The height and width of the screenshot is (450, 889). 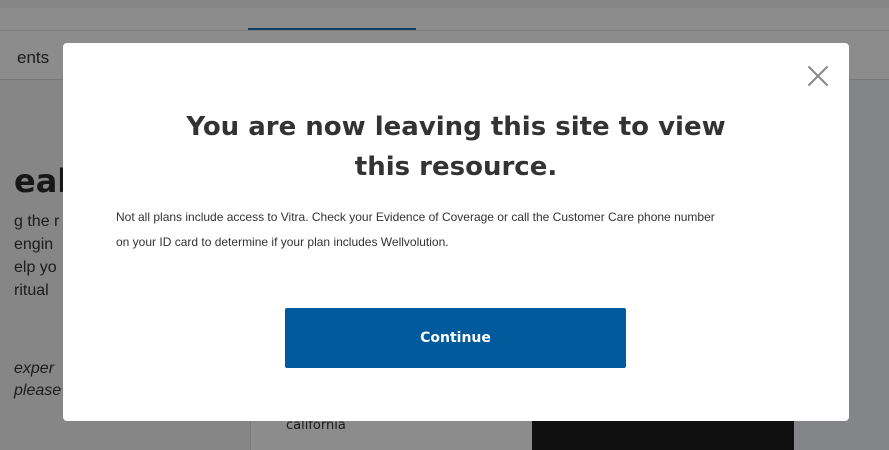 I want to click on modal-title-line: this resource., so click(x=456, y=167).